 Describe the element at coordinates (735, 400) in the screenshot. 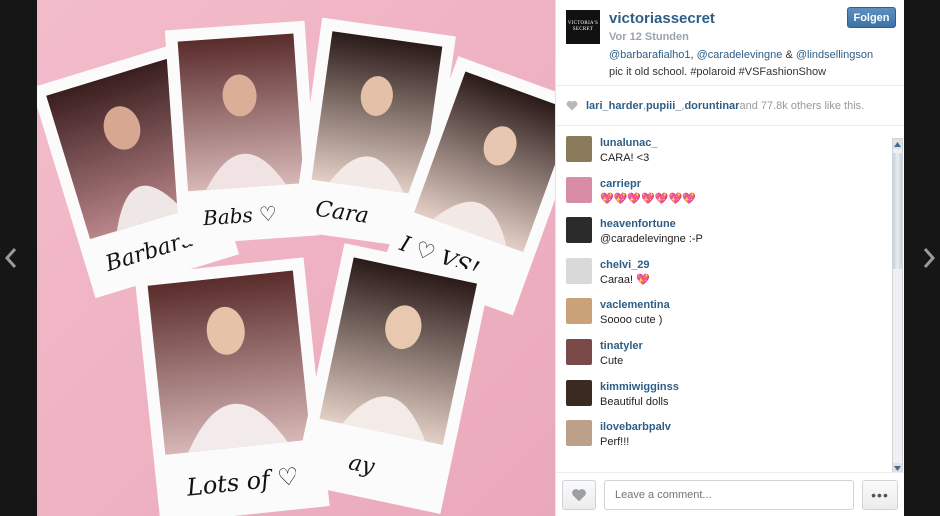

I see `comment-item: kimmiwigginss Beautiful dolls` at that location.